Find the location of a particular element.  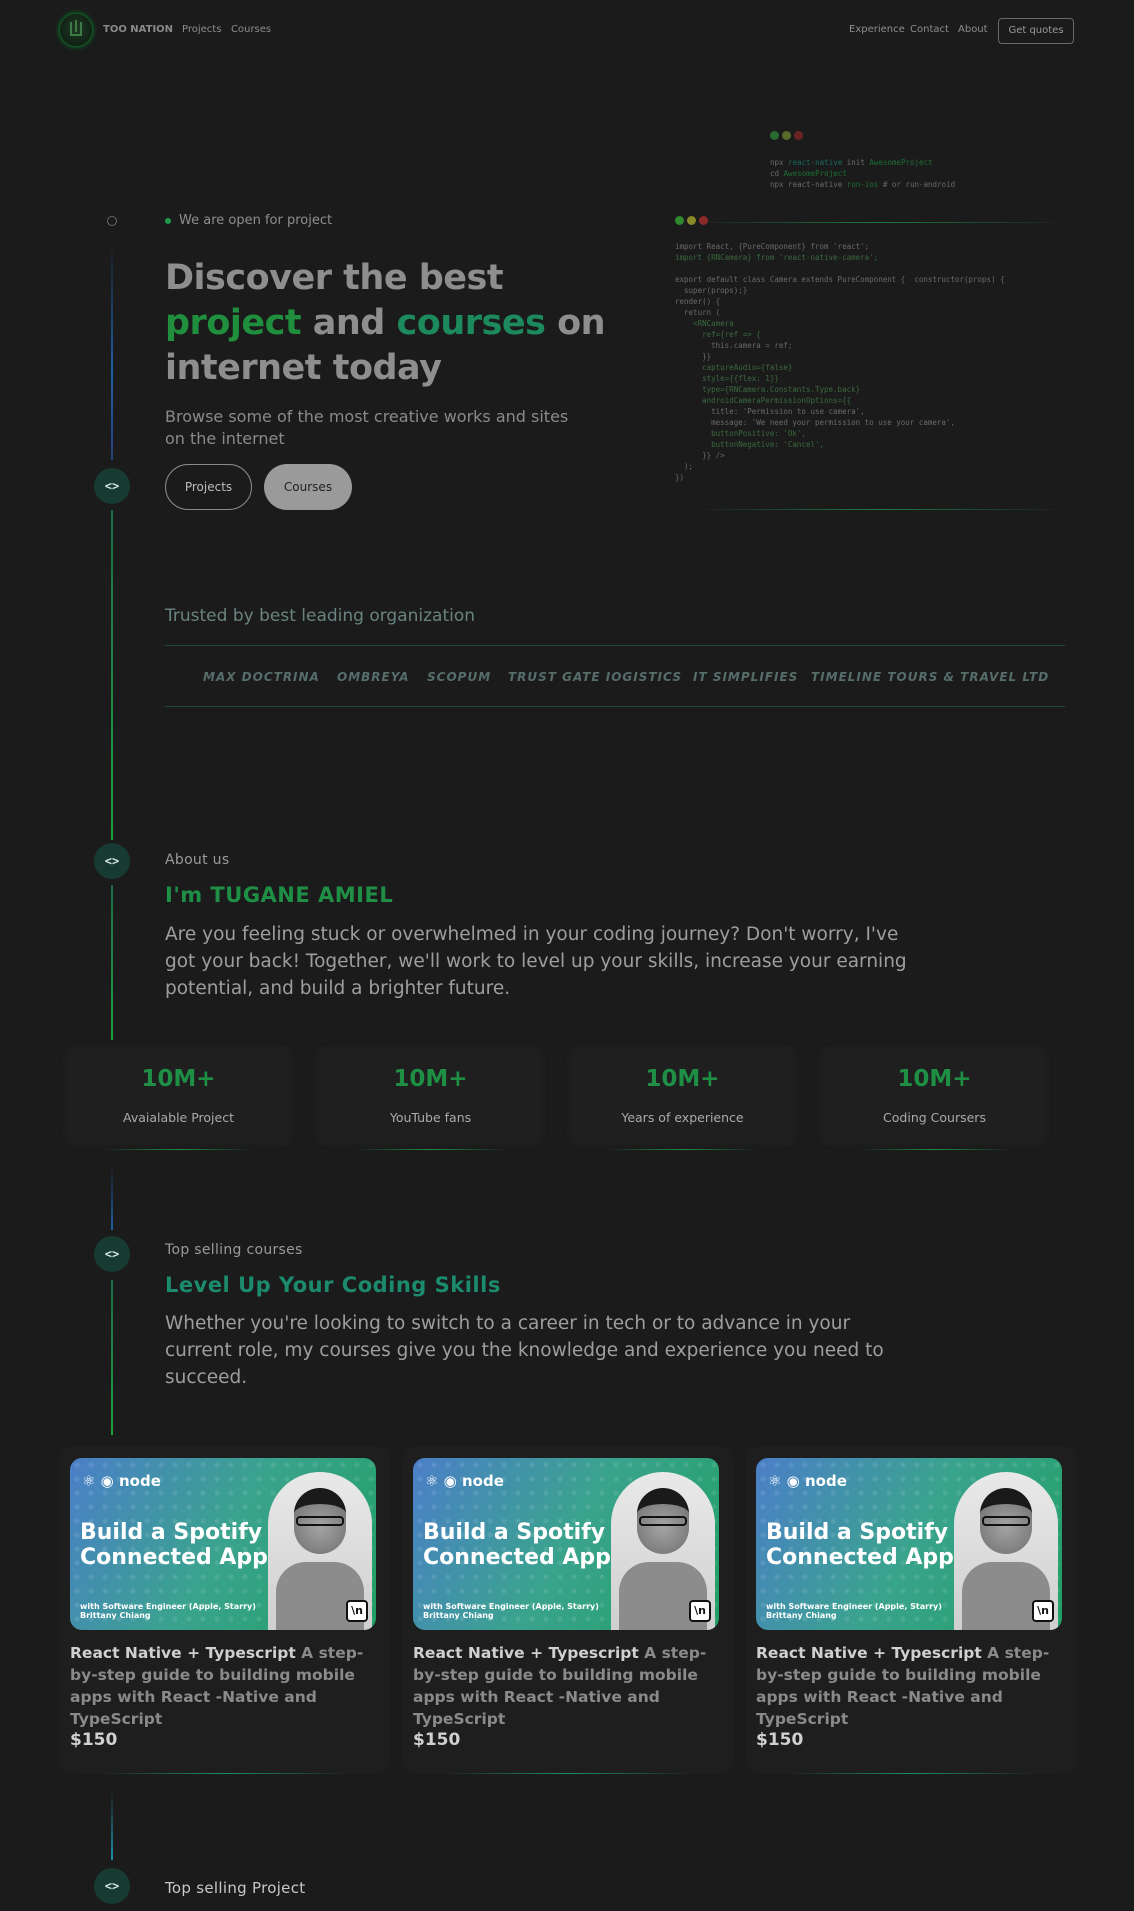

stat-card: 10M+ YouTube fans is located at coordinates (430, 1096).